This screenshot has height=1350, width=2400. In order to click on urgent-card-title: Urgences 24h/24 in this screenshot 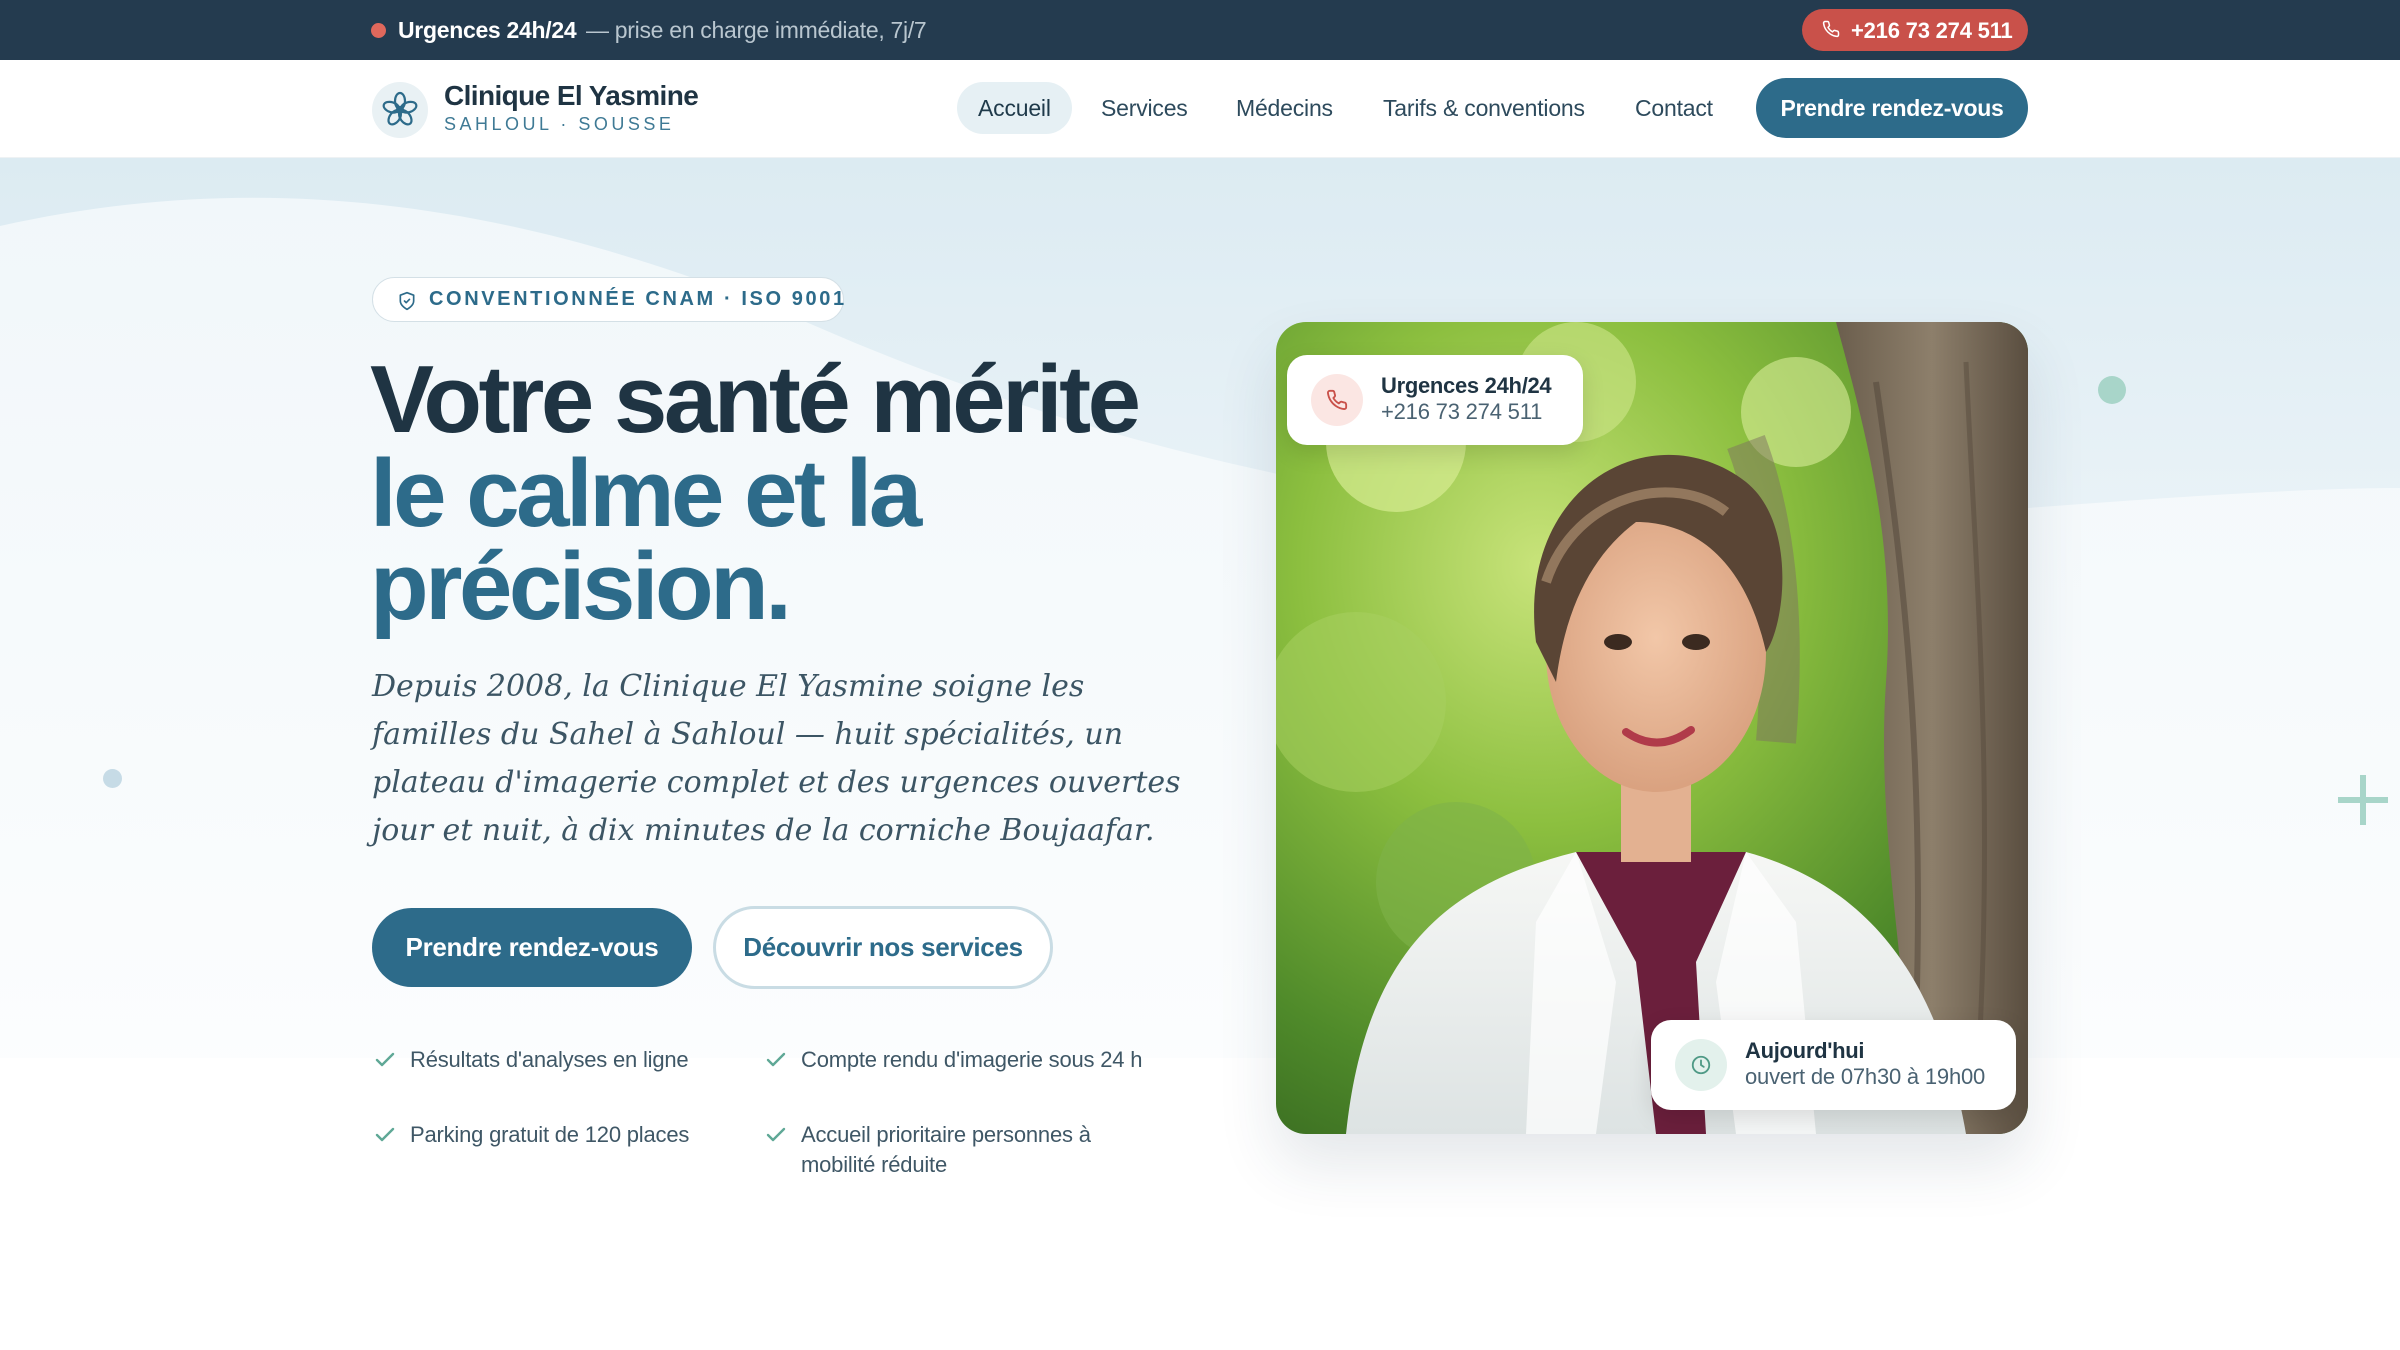, I will do `click(1466, 385)`.